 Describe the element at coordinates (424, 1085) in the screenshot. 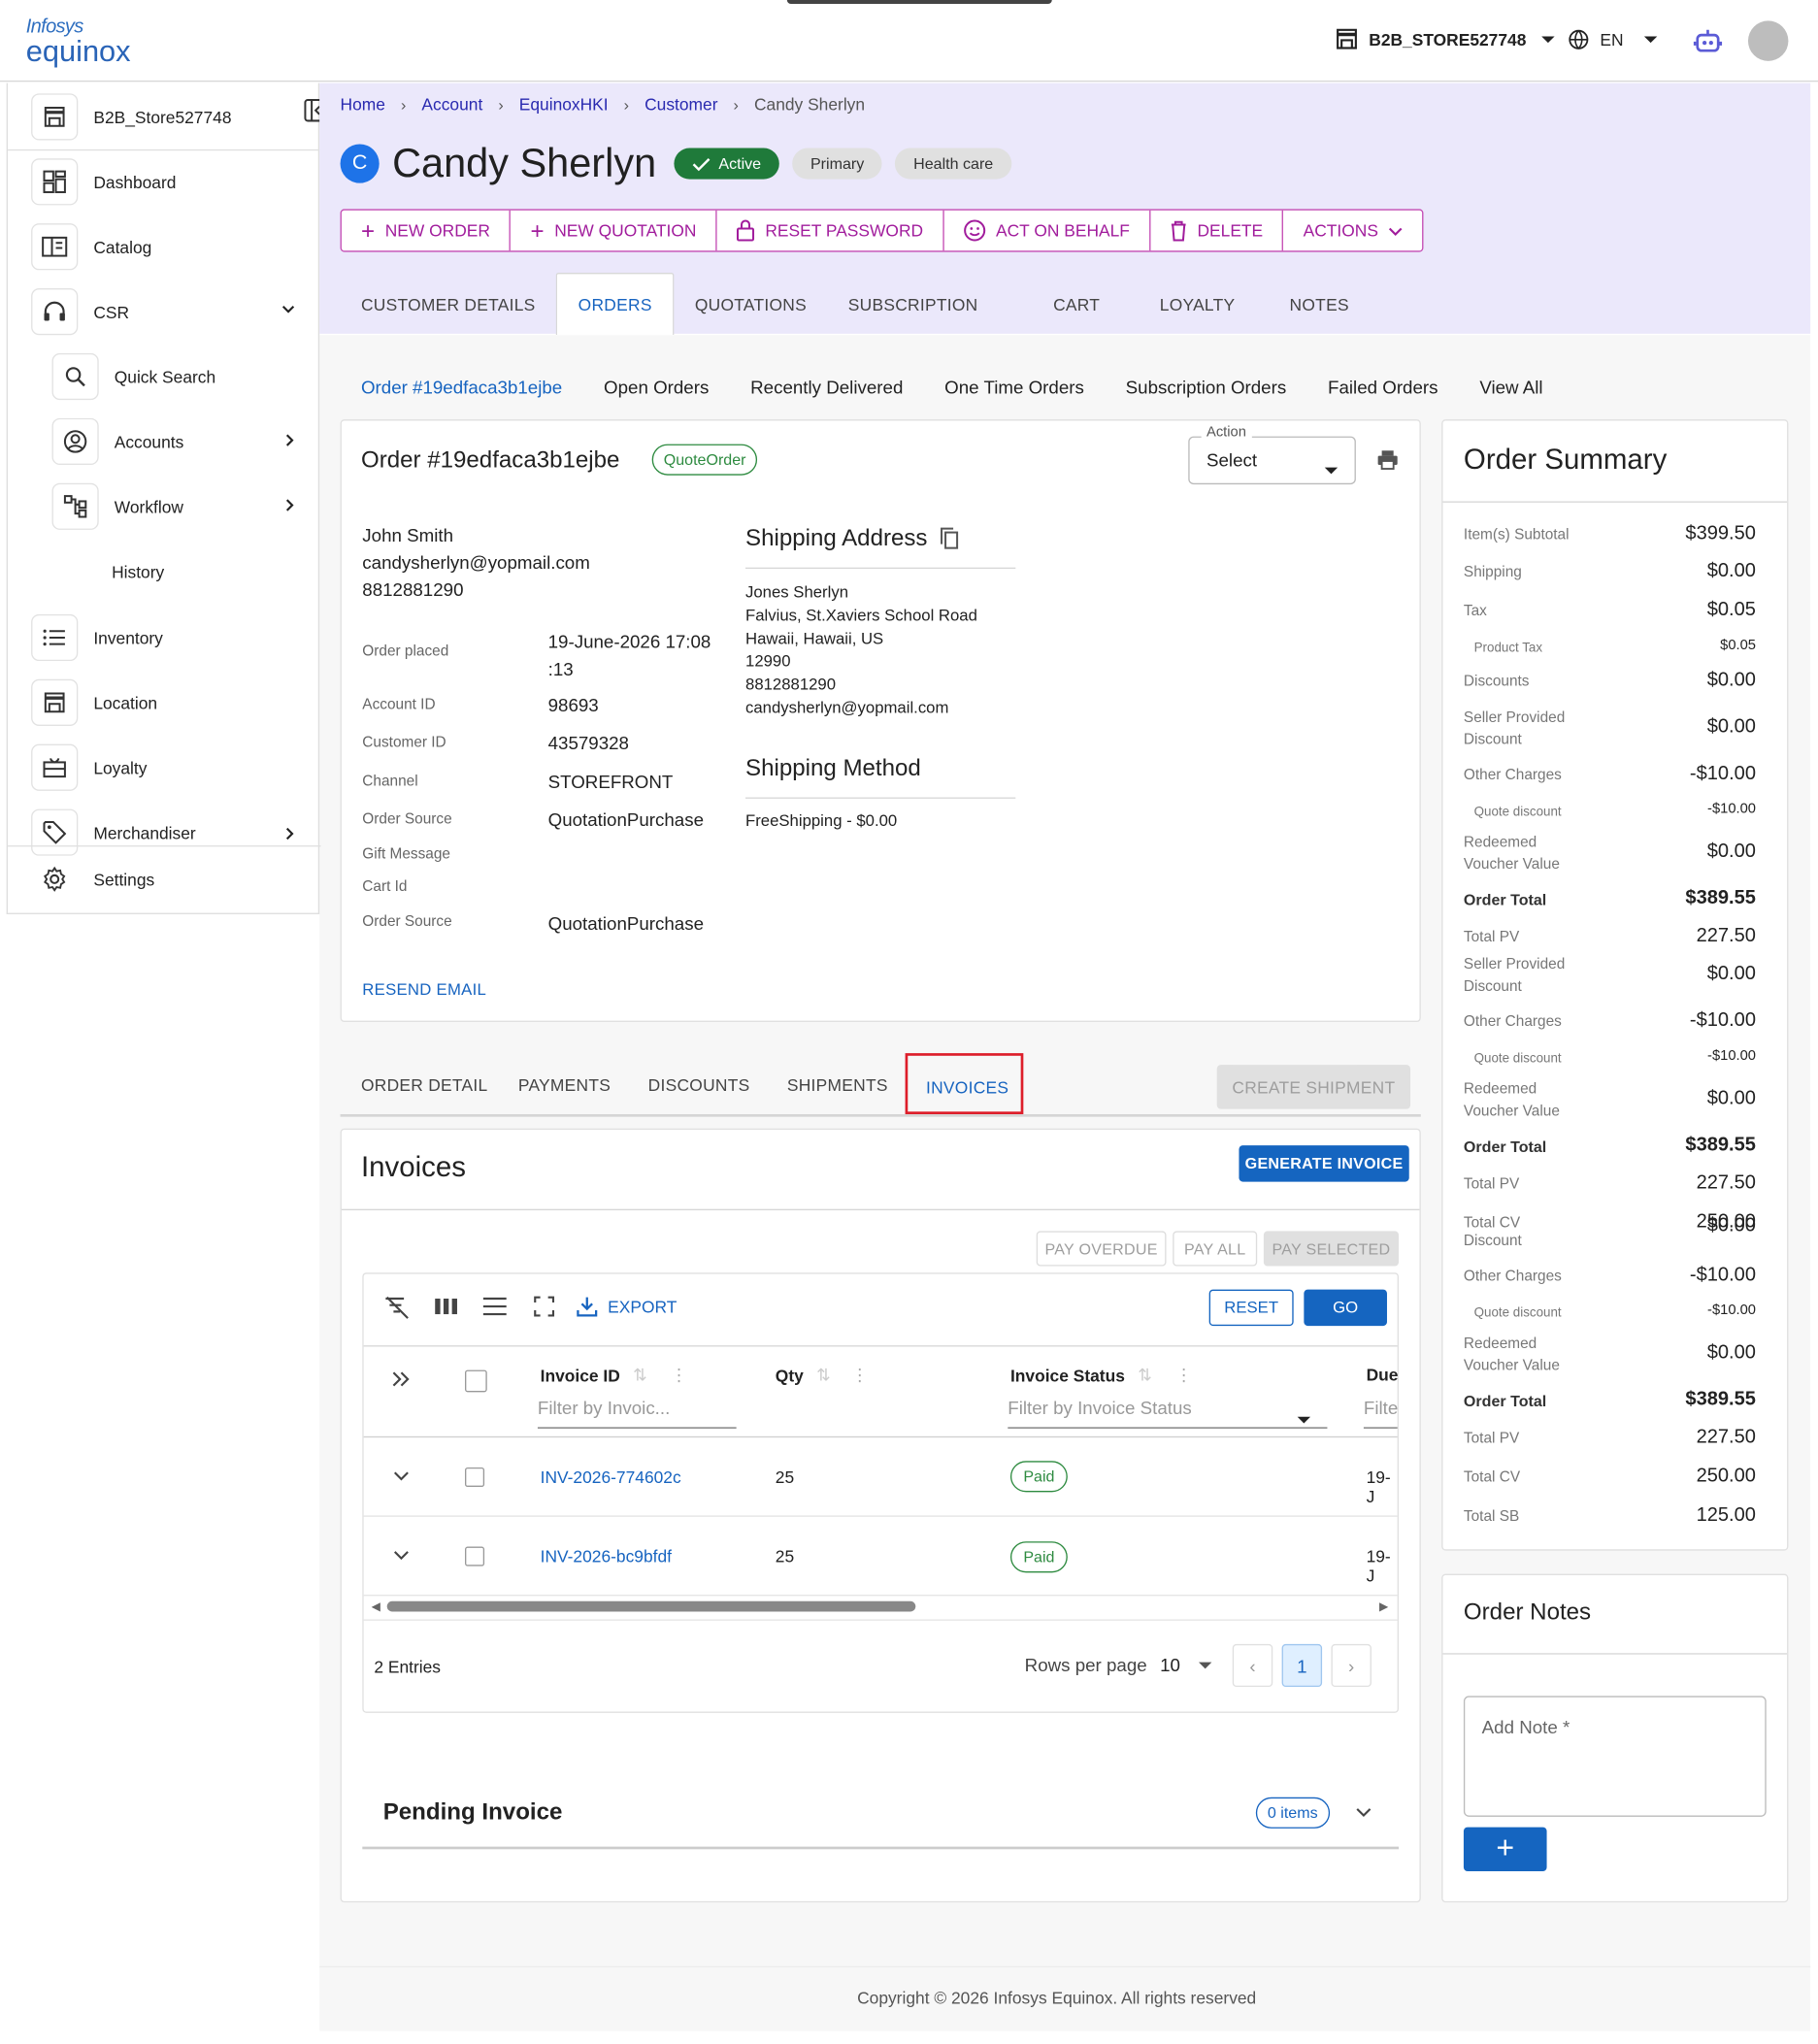

I see `tab-order-detail: ORDER DETAIL` at that location.